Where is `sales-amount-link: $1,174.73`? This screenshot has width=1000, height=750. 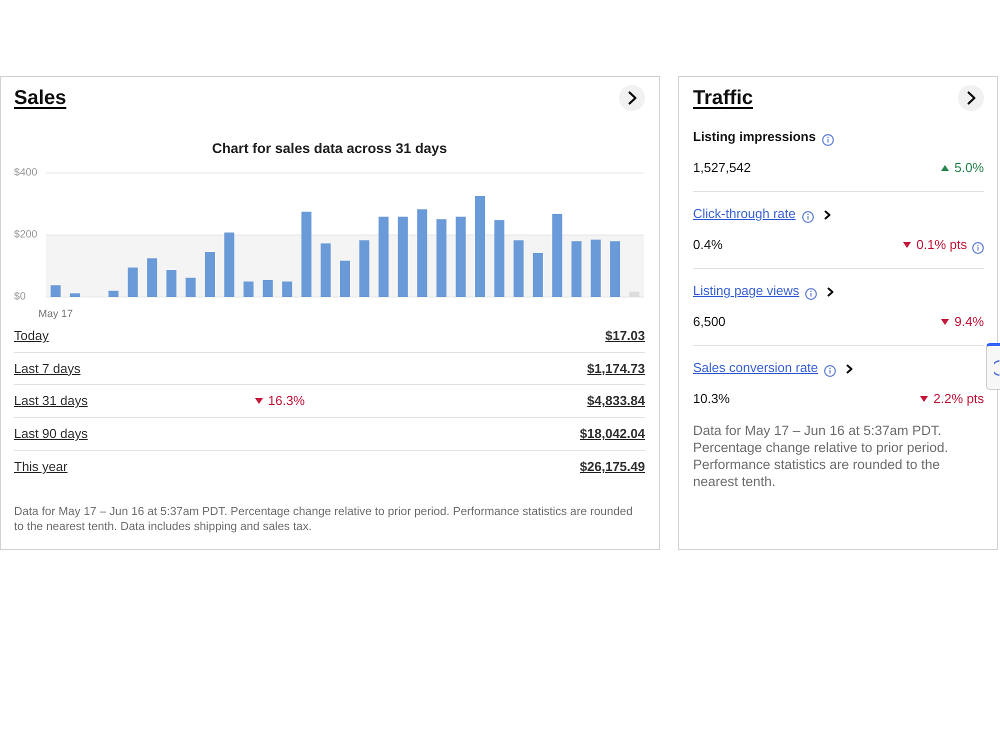 sales-amount-link: $1,174.73 is located at coordinates (616, 368).